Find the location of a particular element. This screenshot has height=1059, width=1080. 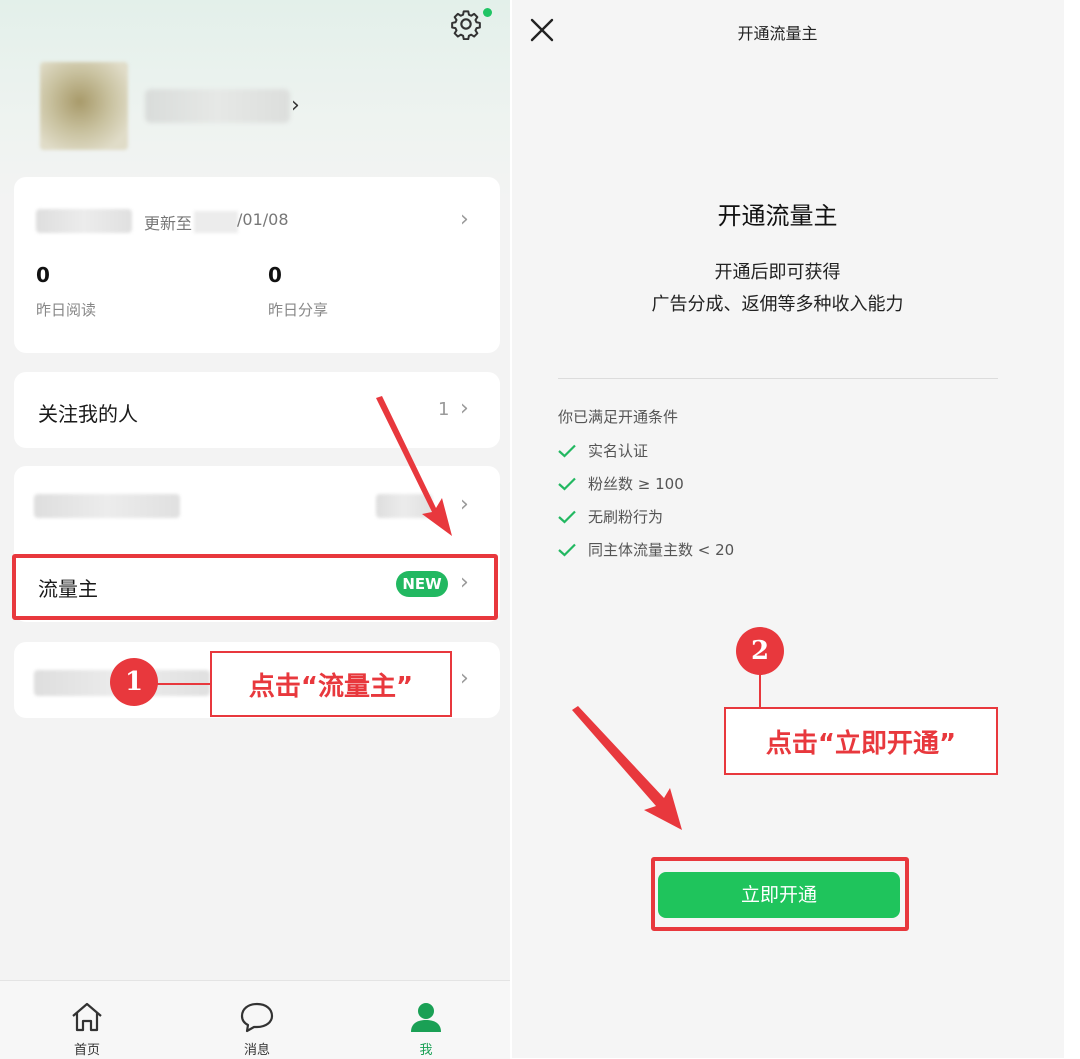

page-edge is located at coordinates (1072, 529).